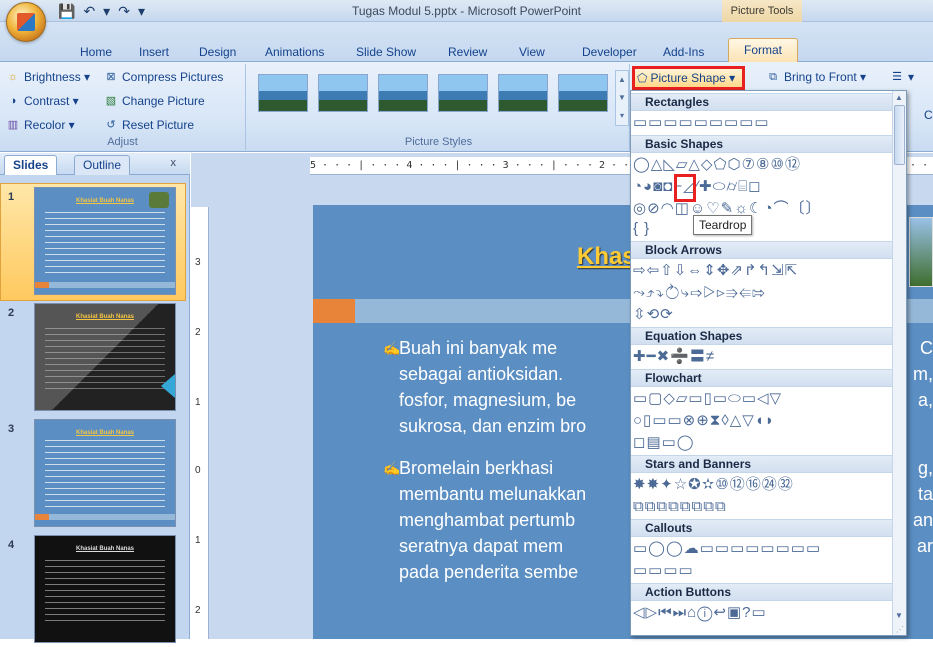  I want to click on contrast-icon: ◑, so click(13, 101).